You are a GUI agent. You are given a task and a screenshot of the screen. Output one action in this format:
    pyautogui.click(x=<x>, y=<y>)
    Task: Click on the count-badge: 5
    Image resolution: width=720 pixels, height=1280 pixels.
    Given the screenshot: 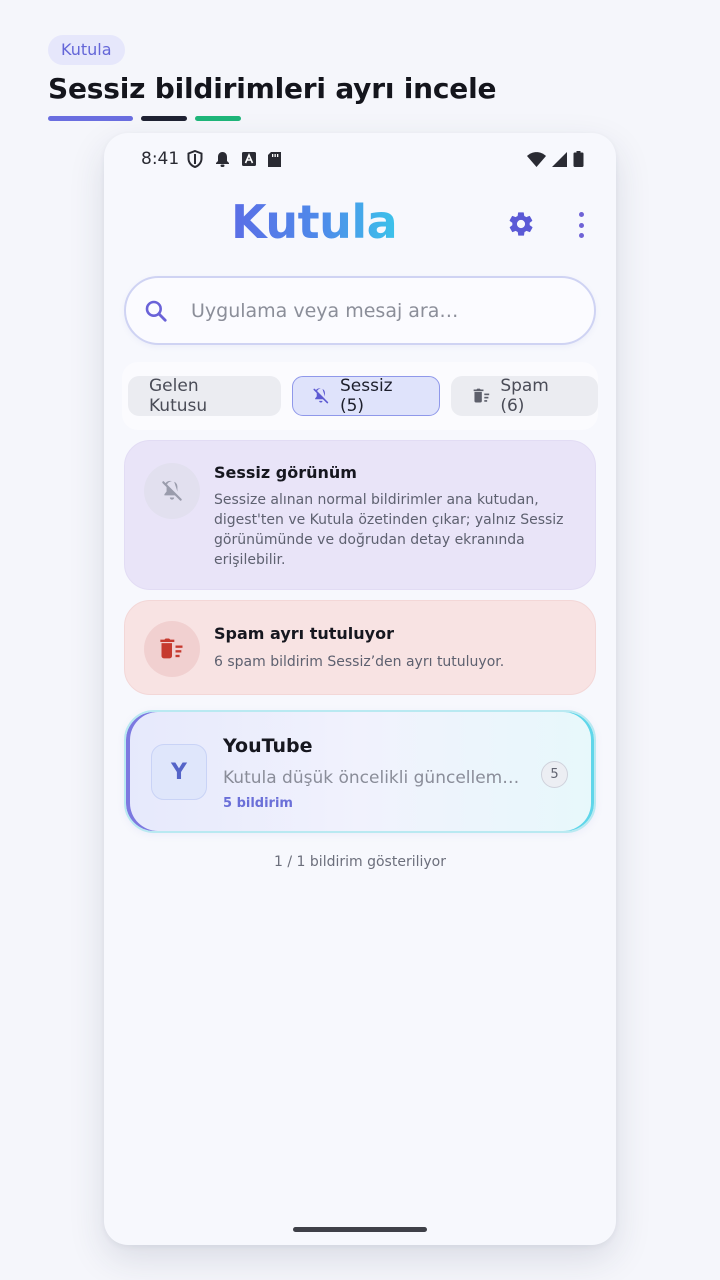 What is the action you would take?
    pyautogui.click(x=554, y=774)
    